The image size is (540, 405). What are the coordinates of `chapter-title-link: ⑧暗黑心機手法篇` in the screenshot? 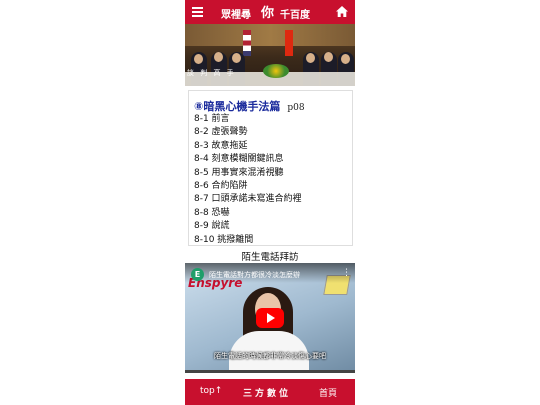 It's located at (237, 106).